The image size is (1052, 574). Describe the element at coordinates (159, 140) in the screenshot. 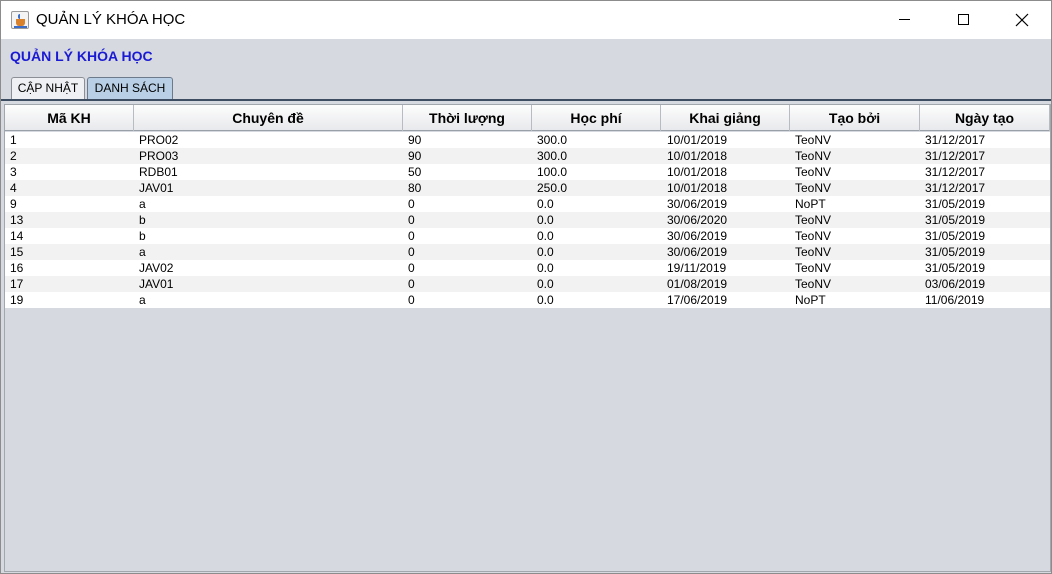

I see `column-chuyen-de-cell: PRO02` at that location.